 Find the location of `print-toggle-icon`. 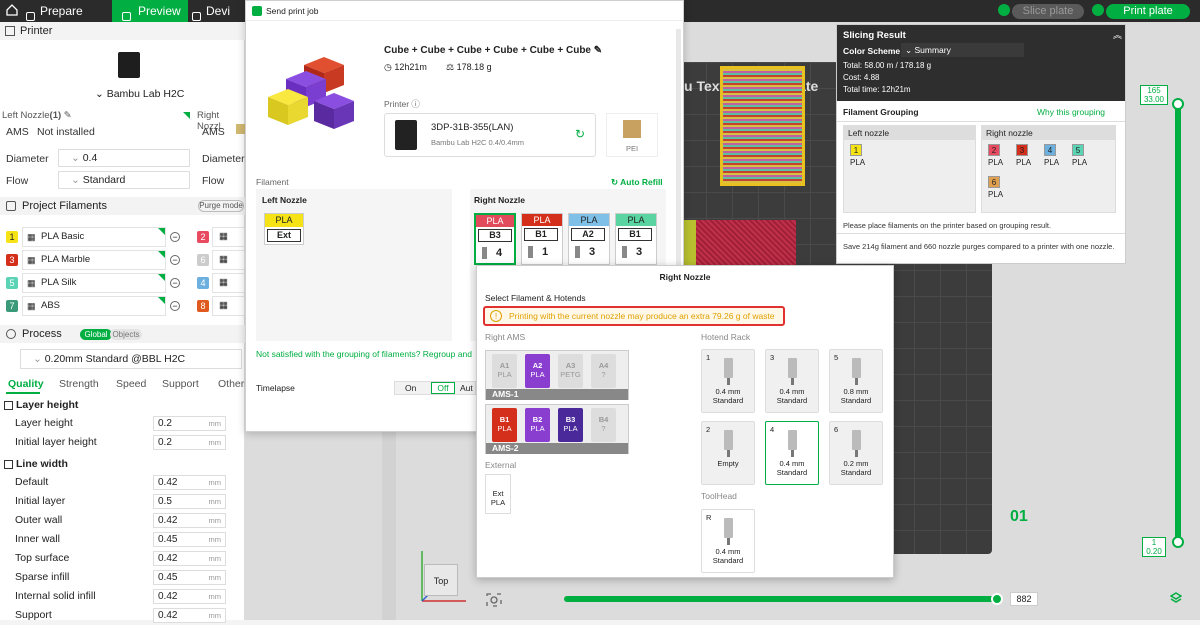

print-toggle-icon is located at coordinates (1098, 10).